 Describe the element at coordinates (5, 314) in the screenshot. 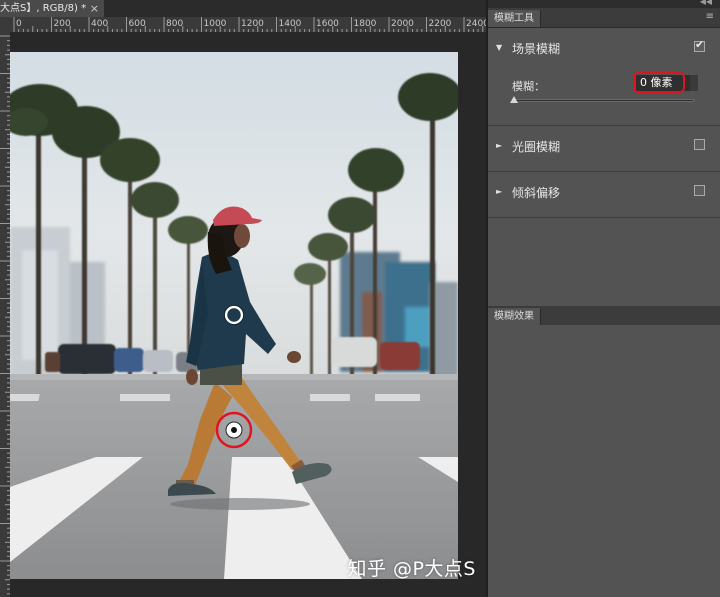

I see `vertical-ruler` at that location.